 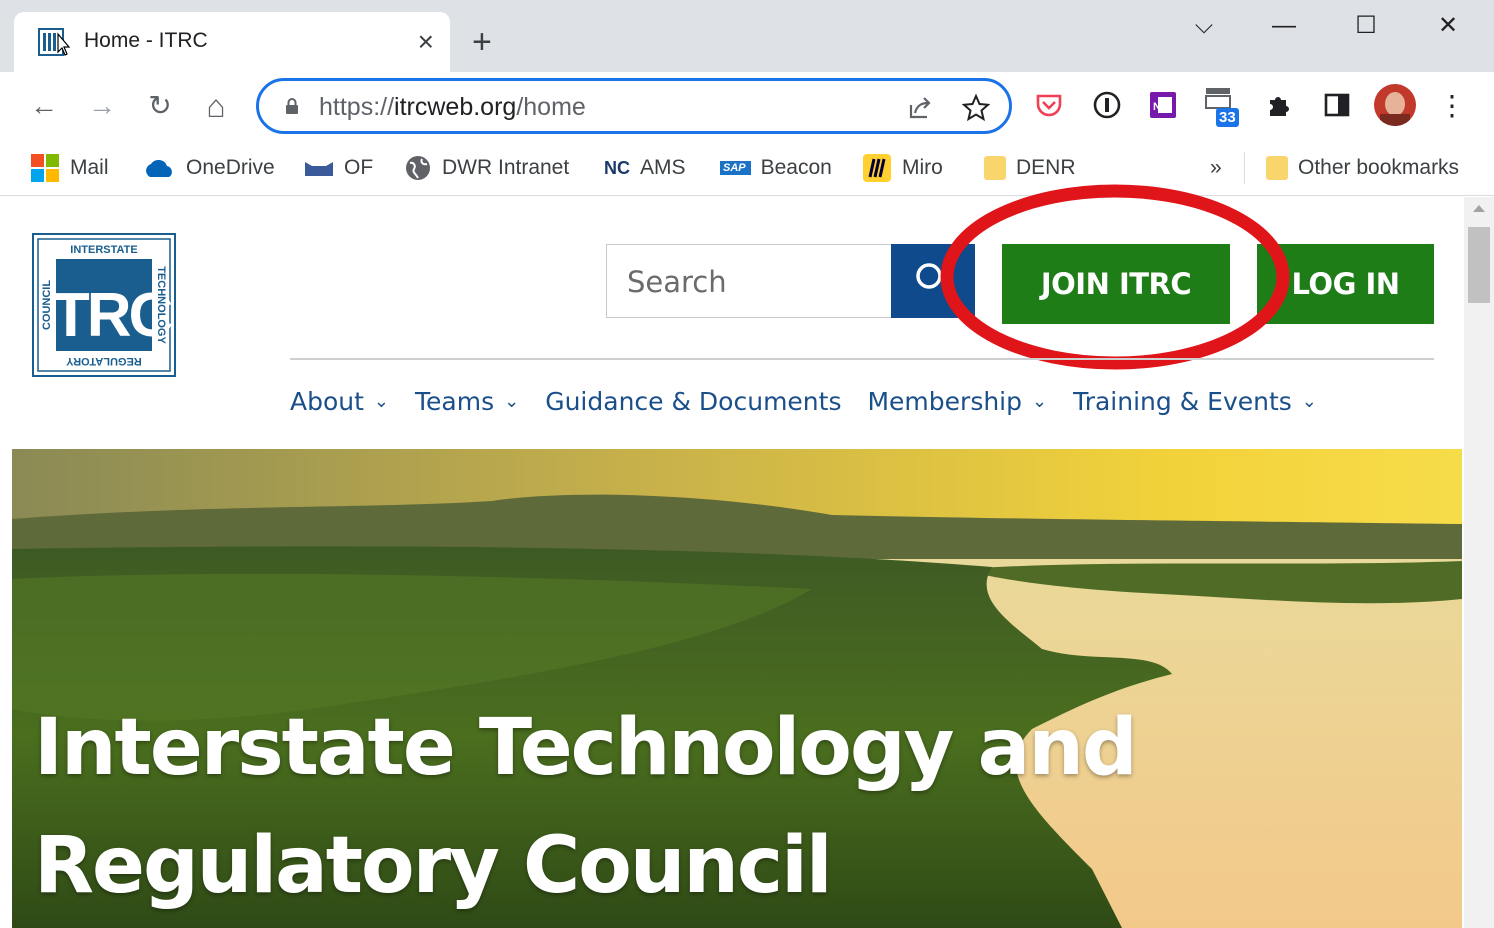 What do you see at coordinates (232, 42) in the screenshot?
I see `browser-tab-active: Home - ITRC ×` at bounding box center [232, 42].